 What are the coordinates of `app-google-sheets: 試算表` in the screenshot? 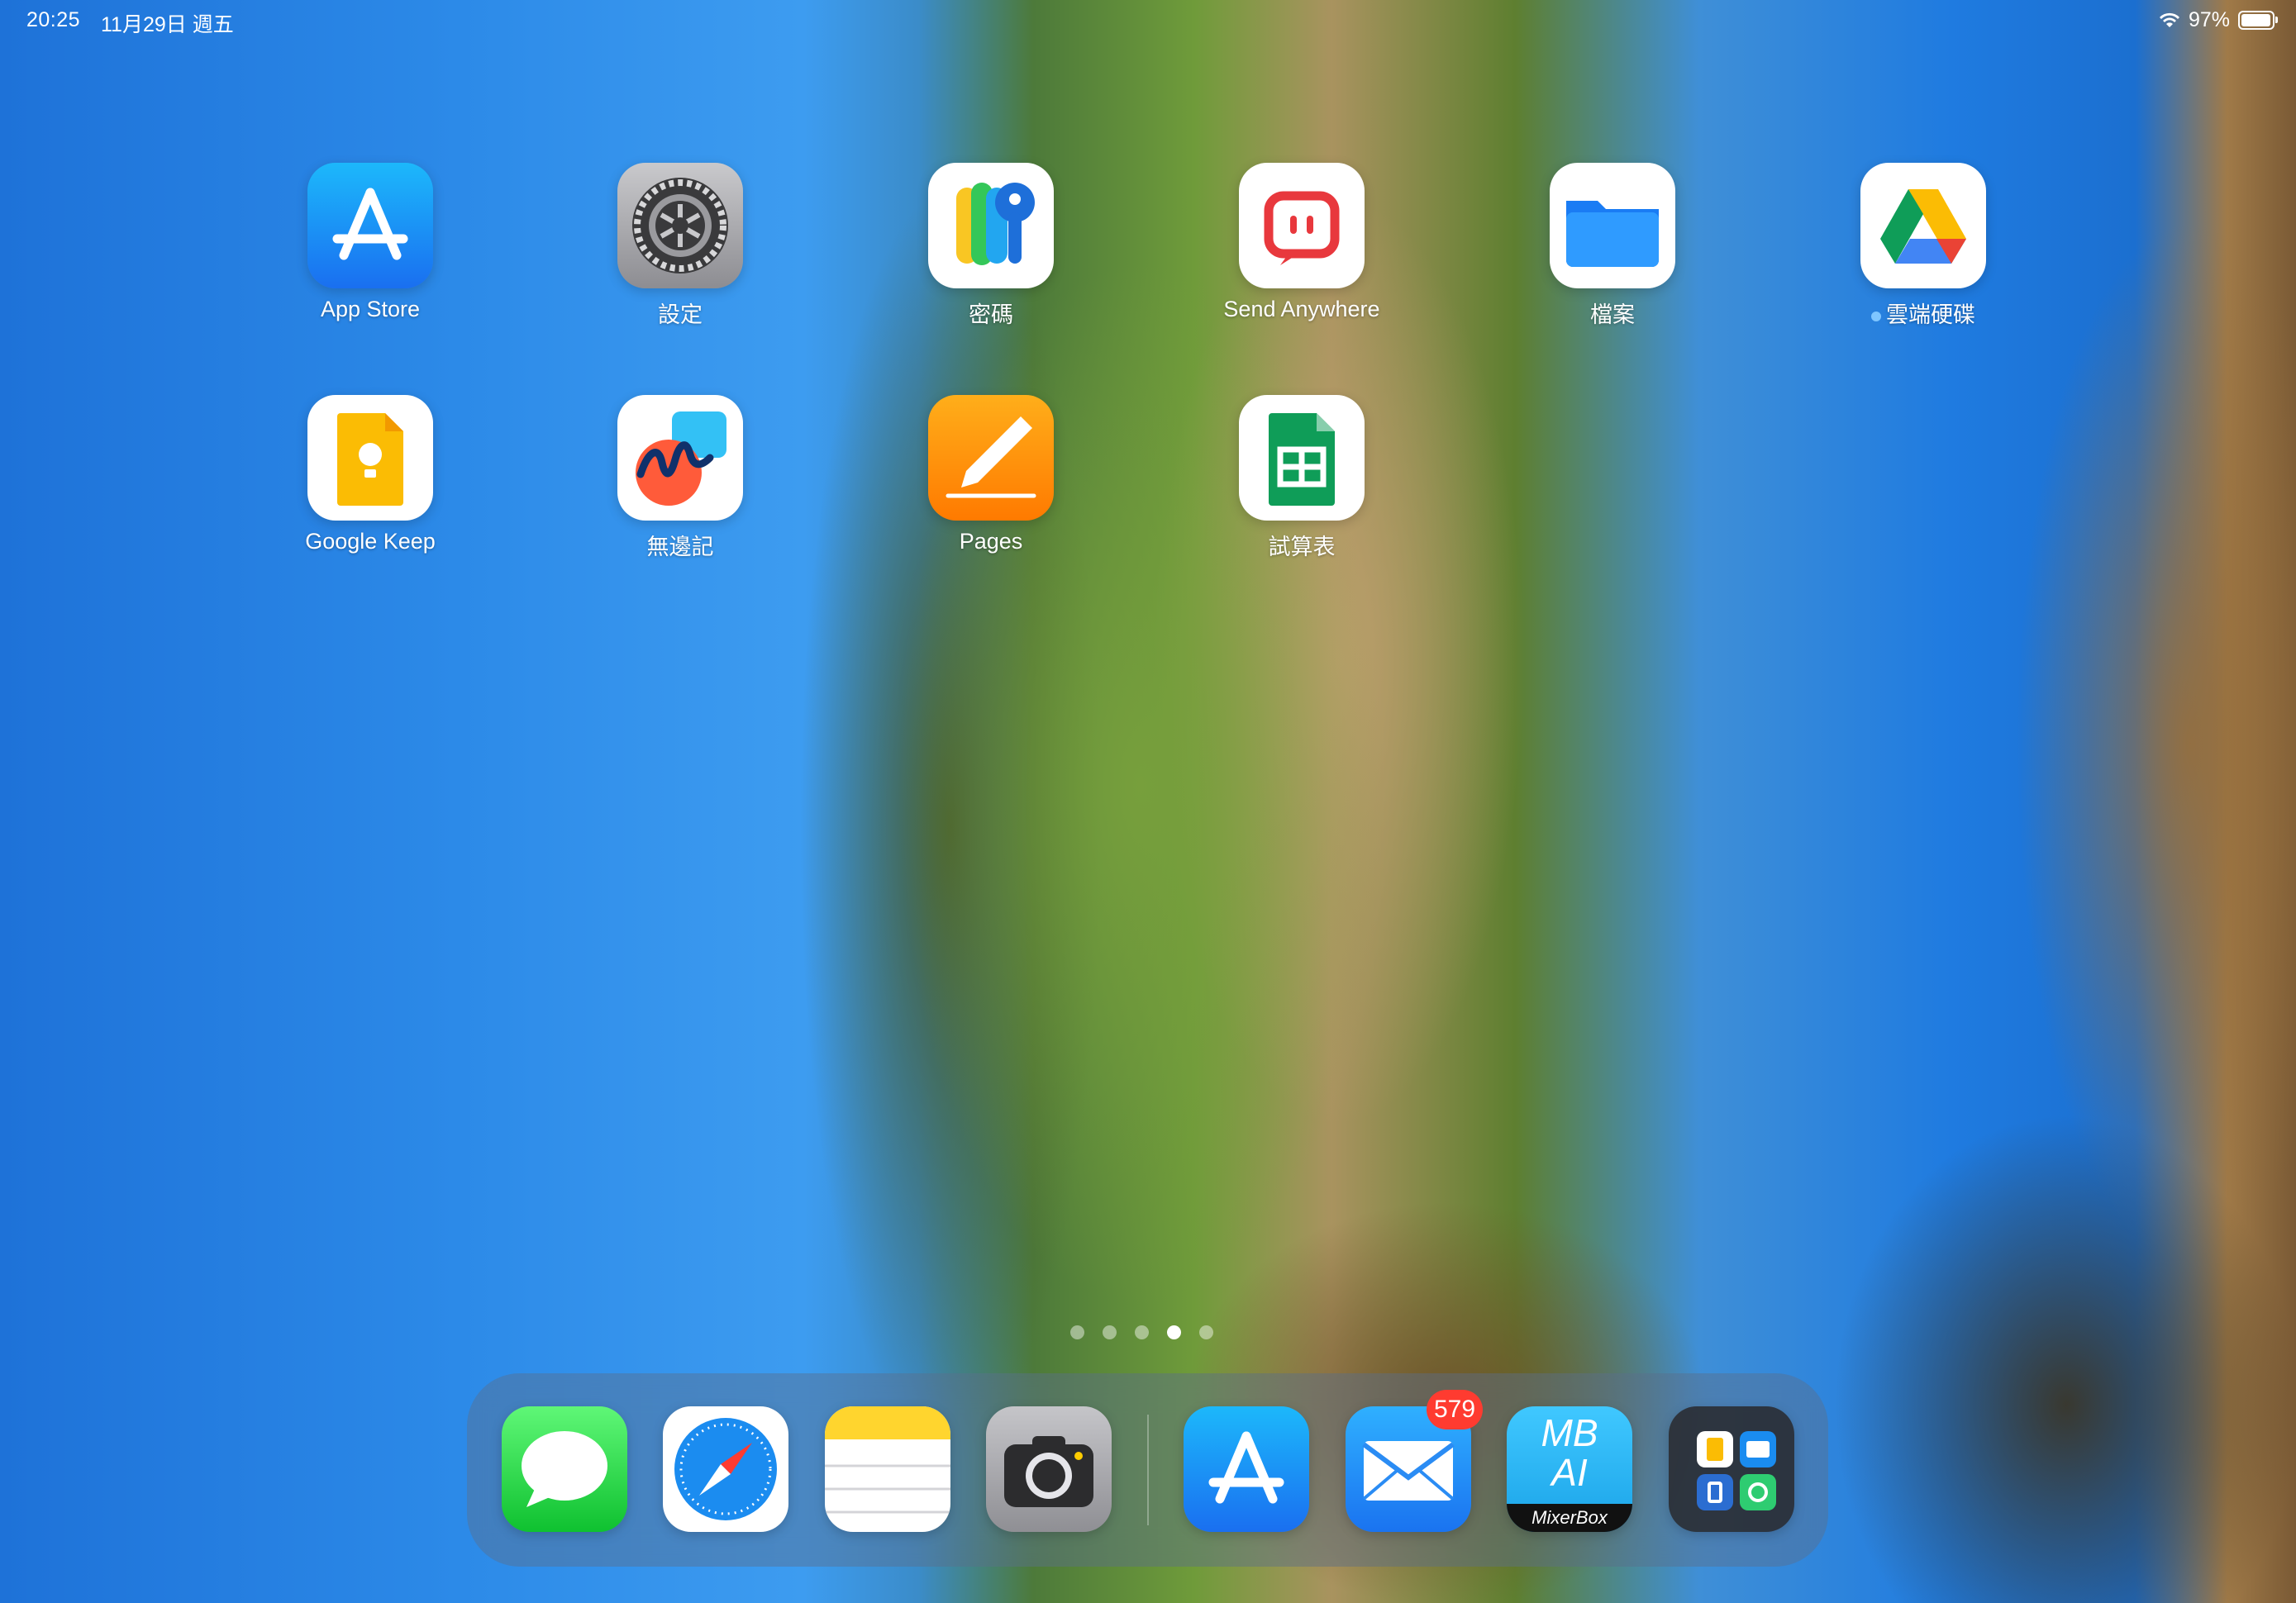 It's located at (1301, 478).